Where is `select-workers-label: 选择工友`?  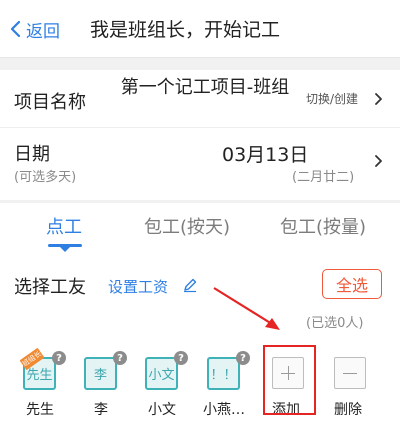
select-workers-label: 选择工友 is located at coordinates (50, 287).